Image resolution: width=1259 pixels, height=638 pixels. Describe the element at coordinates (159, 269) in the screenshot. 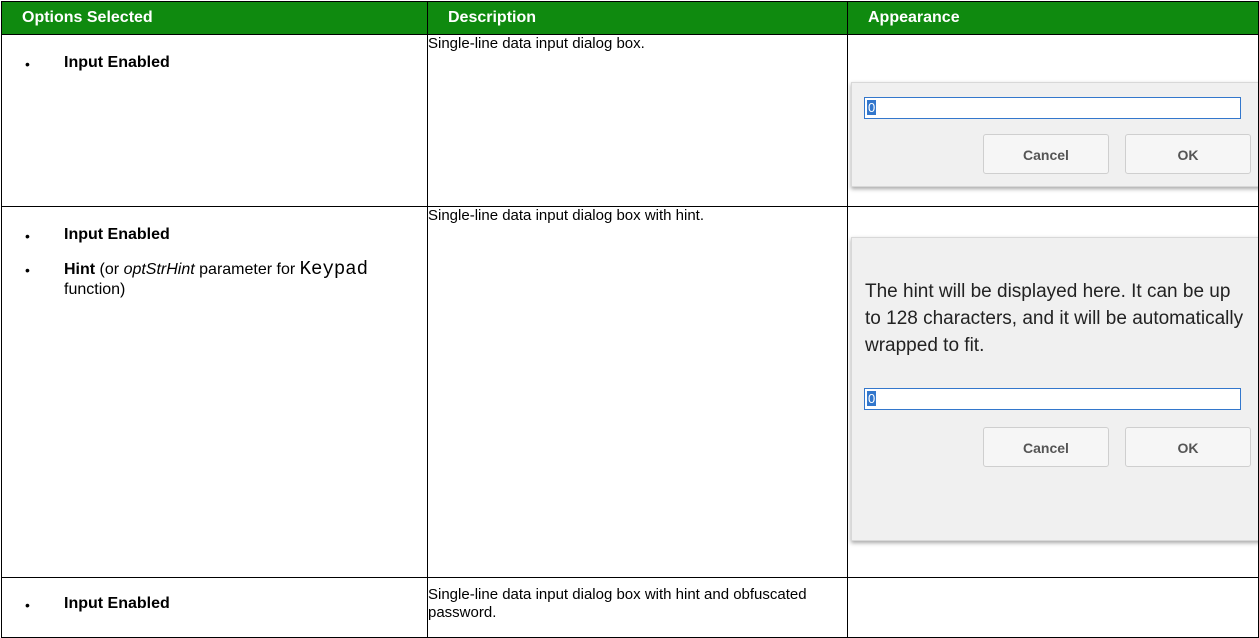

I see `option-param: optStrHint` at that location.